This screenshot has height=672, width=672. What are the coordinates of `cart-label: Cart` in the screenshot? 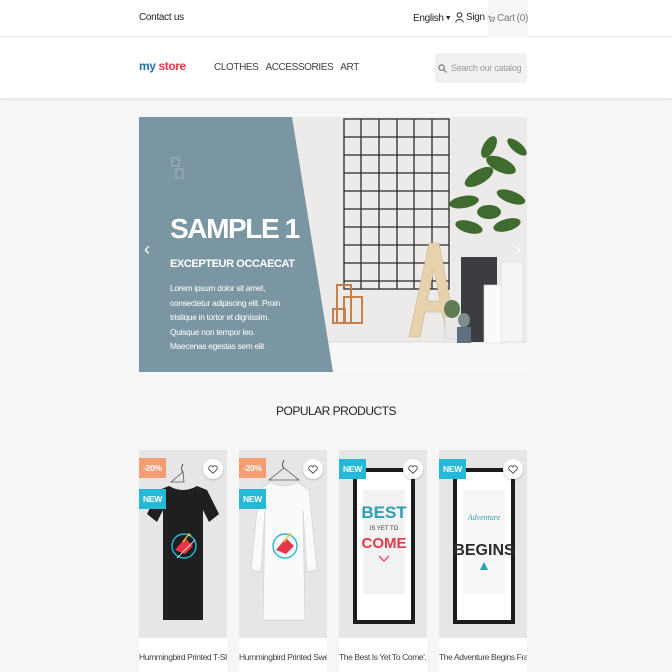 It's located at (505, 18).